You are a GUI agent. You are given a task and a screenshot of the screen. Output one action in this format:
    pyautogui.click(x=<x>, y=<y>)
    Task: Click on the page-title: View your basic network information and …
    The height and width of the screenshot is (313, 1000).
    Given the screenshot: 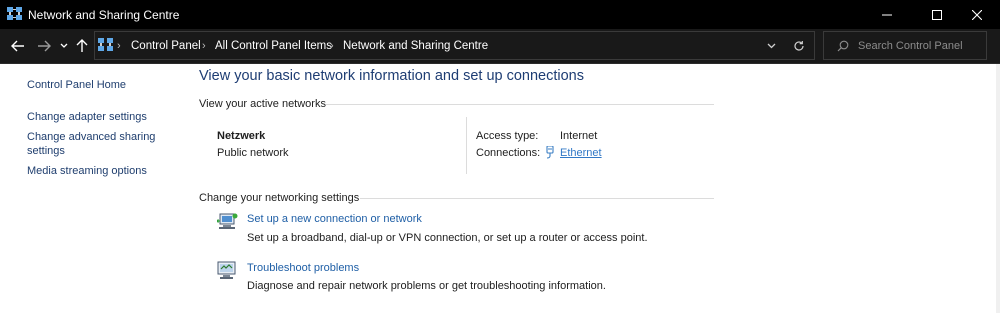 What is the action you would take?
    pyautogui.click(x=392, y=76)
    